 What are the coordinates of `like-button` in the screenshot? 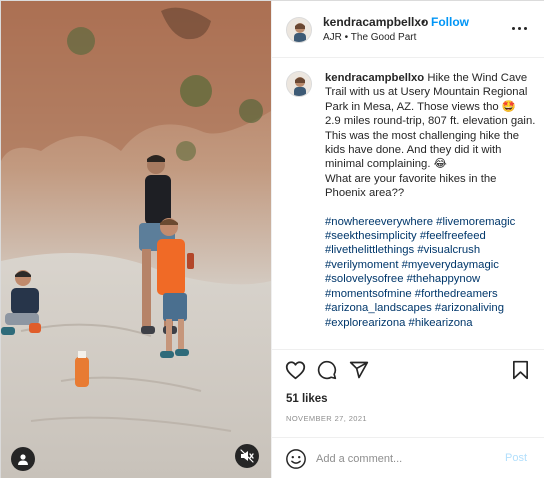 It's located at (295, 370).